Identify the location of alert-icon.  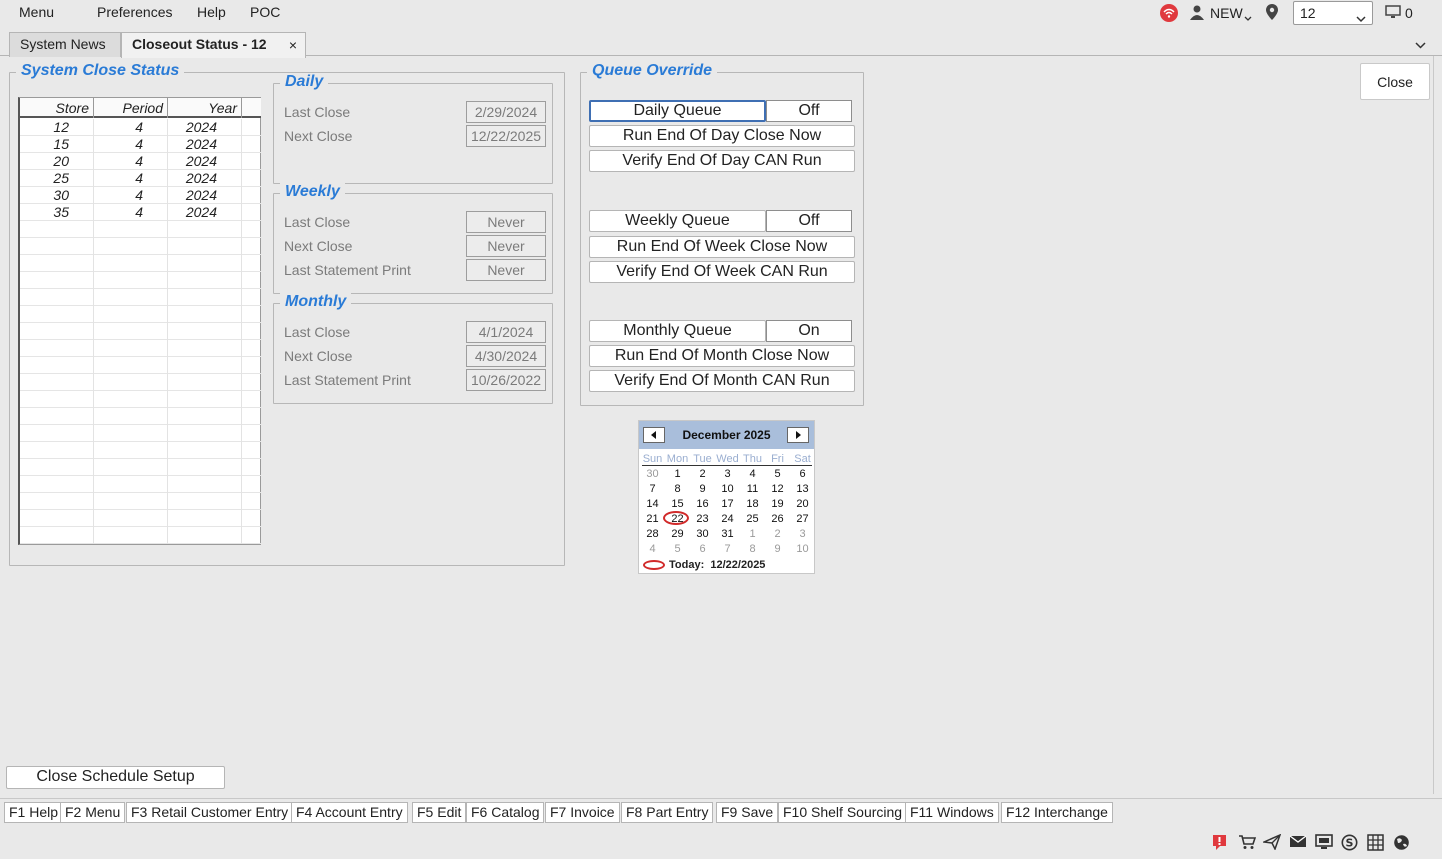
(1219, 844).